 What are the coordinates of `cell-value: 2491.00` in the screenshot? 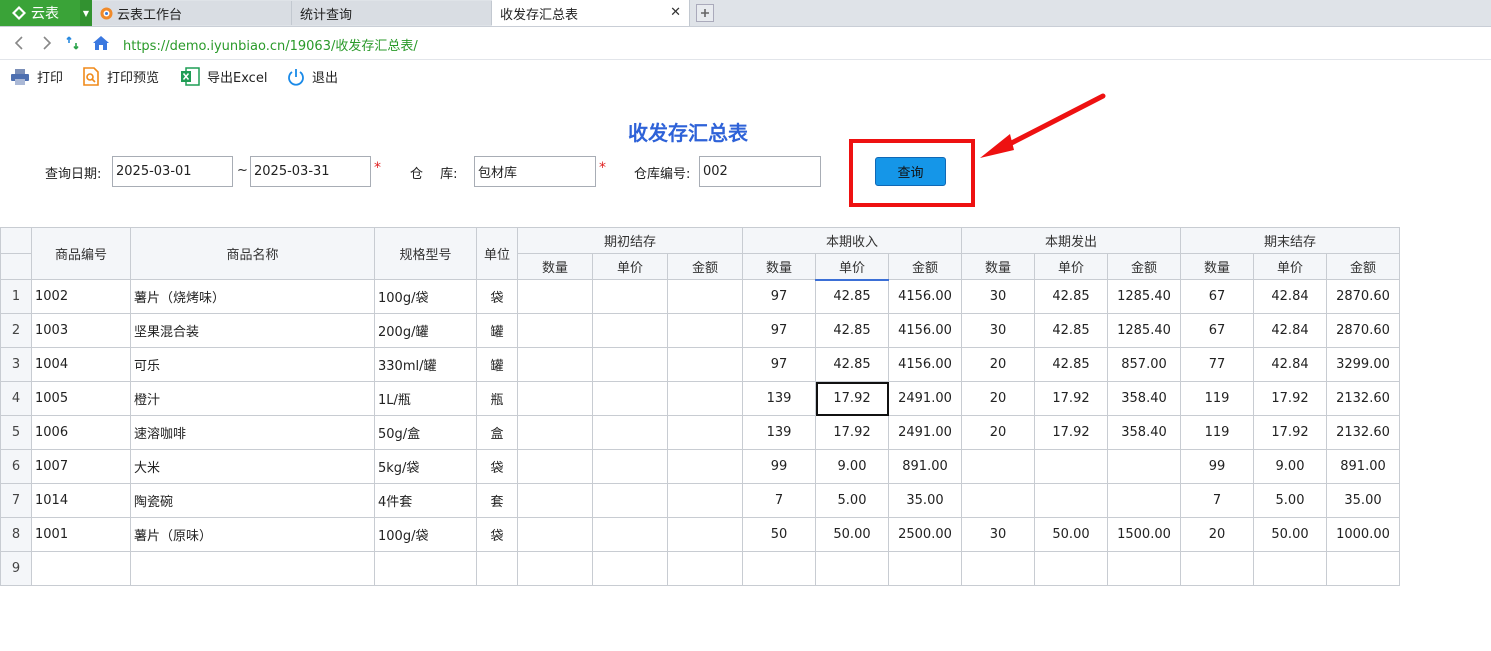 It's located at (925, 398).